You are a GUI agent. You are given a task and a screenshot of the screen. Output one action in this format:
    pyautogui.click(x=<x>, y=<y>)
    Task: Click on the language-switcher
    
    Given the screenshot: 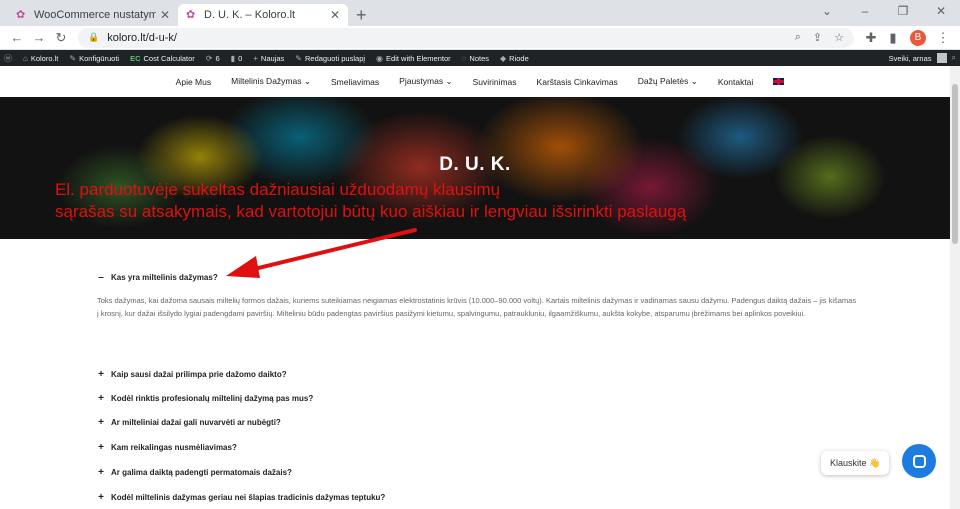 What is the action you would take?
    pyautogui.click(x=778, y=82)
    